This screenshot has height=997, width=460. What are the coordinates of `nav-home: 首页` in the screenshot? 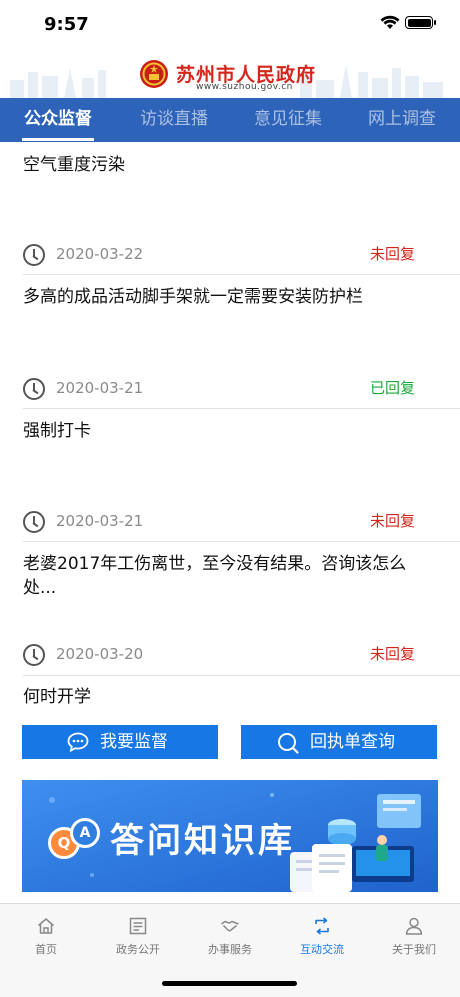 It's located at (46, 934).